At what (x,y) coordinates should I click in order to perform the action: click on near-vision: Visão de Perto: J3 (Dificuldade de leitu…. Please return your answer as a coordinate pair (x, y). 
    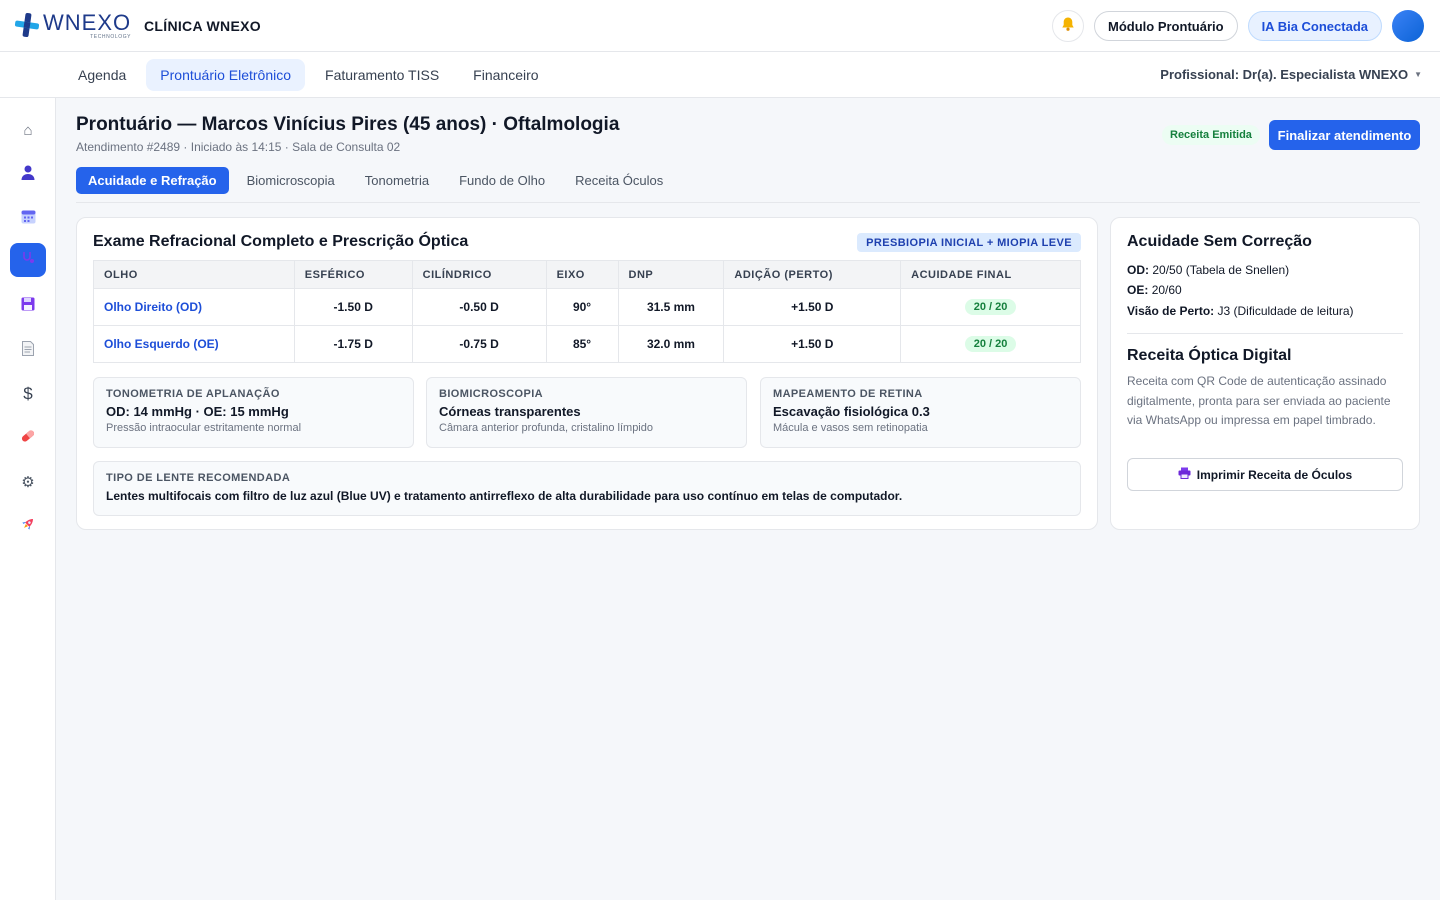
    Looking at the image, I should click on (1240, 311).